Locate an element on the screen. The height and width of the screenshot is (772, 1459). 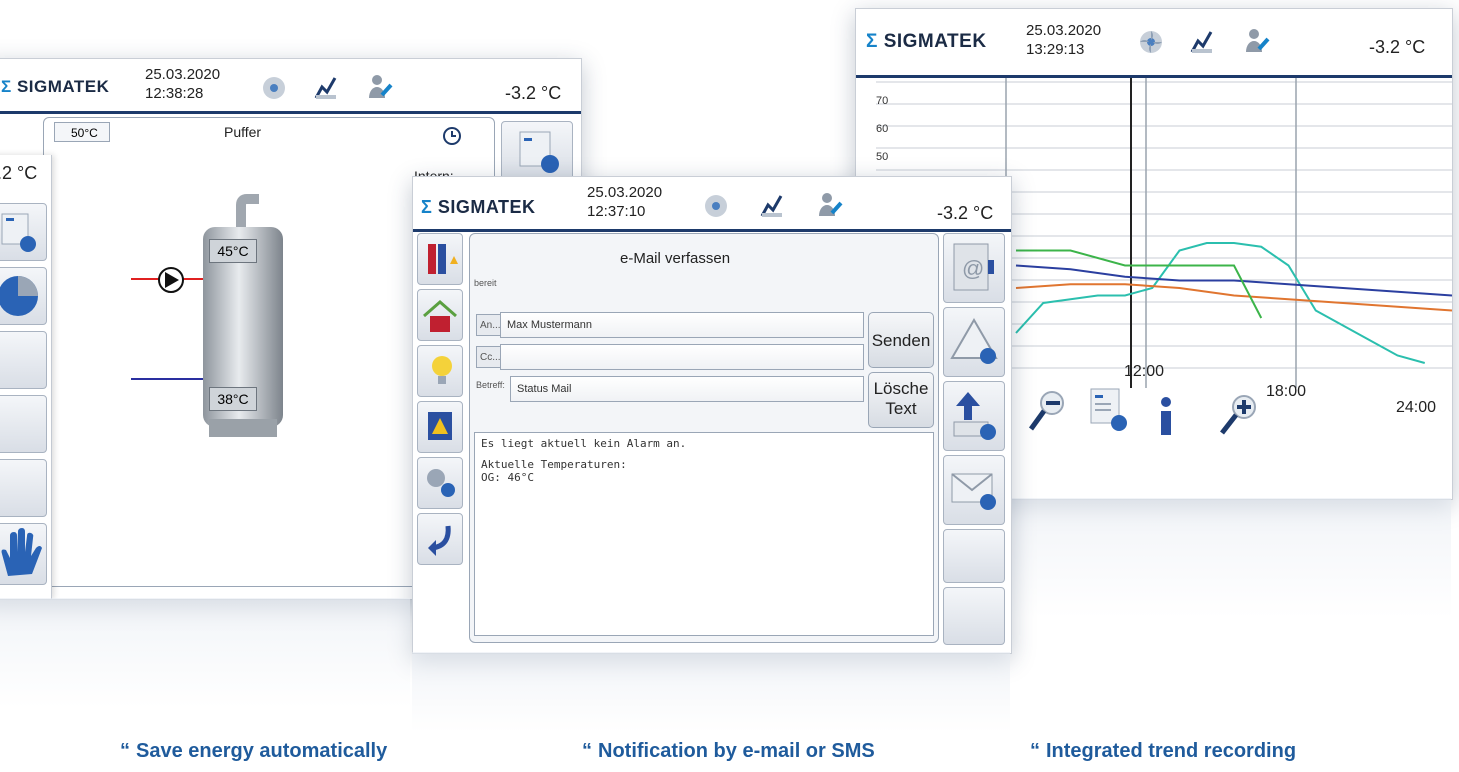
y-tick-label: 60 is located at coordinates (882, 129).